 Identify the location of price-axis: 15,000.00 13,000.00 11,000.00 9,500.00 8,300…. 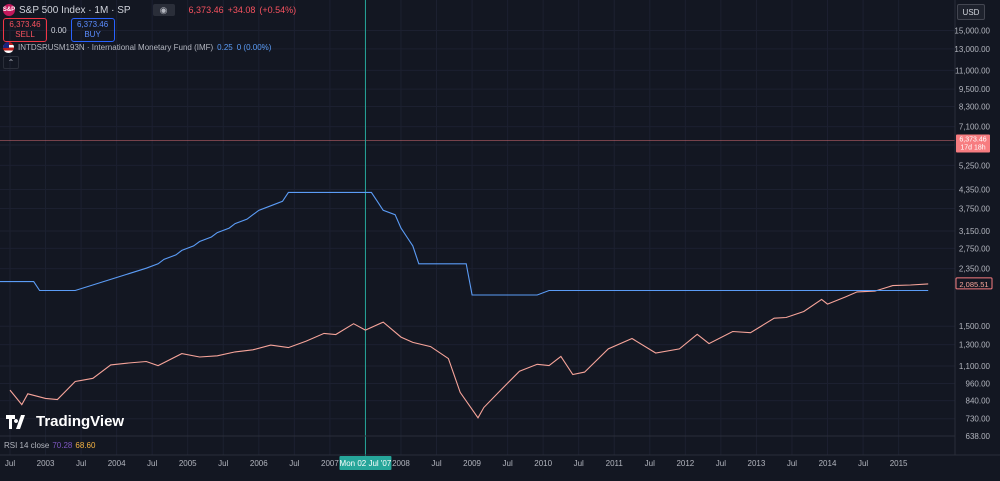
(972, 234).